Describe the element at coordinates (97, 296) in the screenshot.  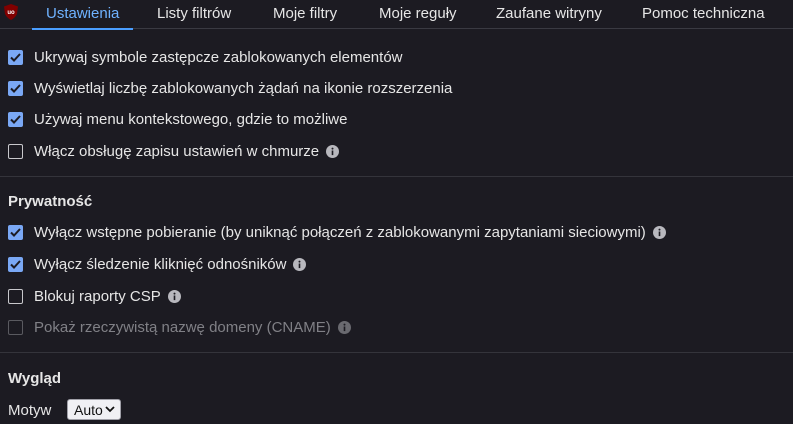
I see `option-label: Blokuj raporty CSP` at that location.